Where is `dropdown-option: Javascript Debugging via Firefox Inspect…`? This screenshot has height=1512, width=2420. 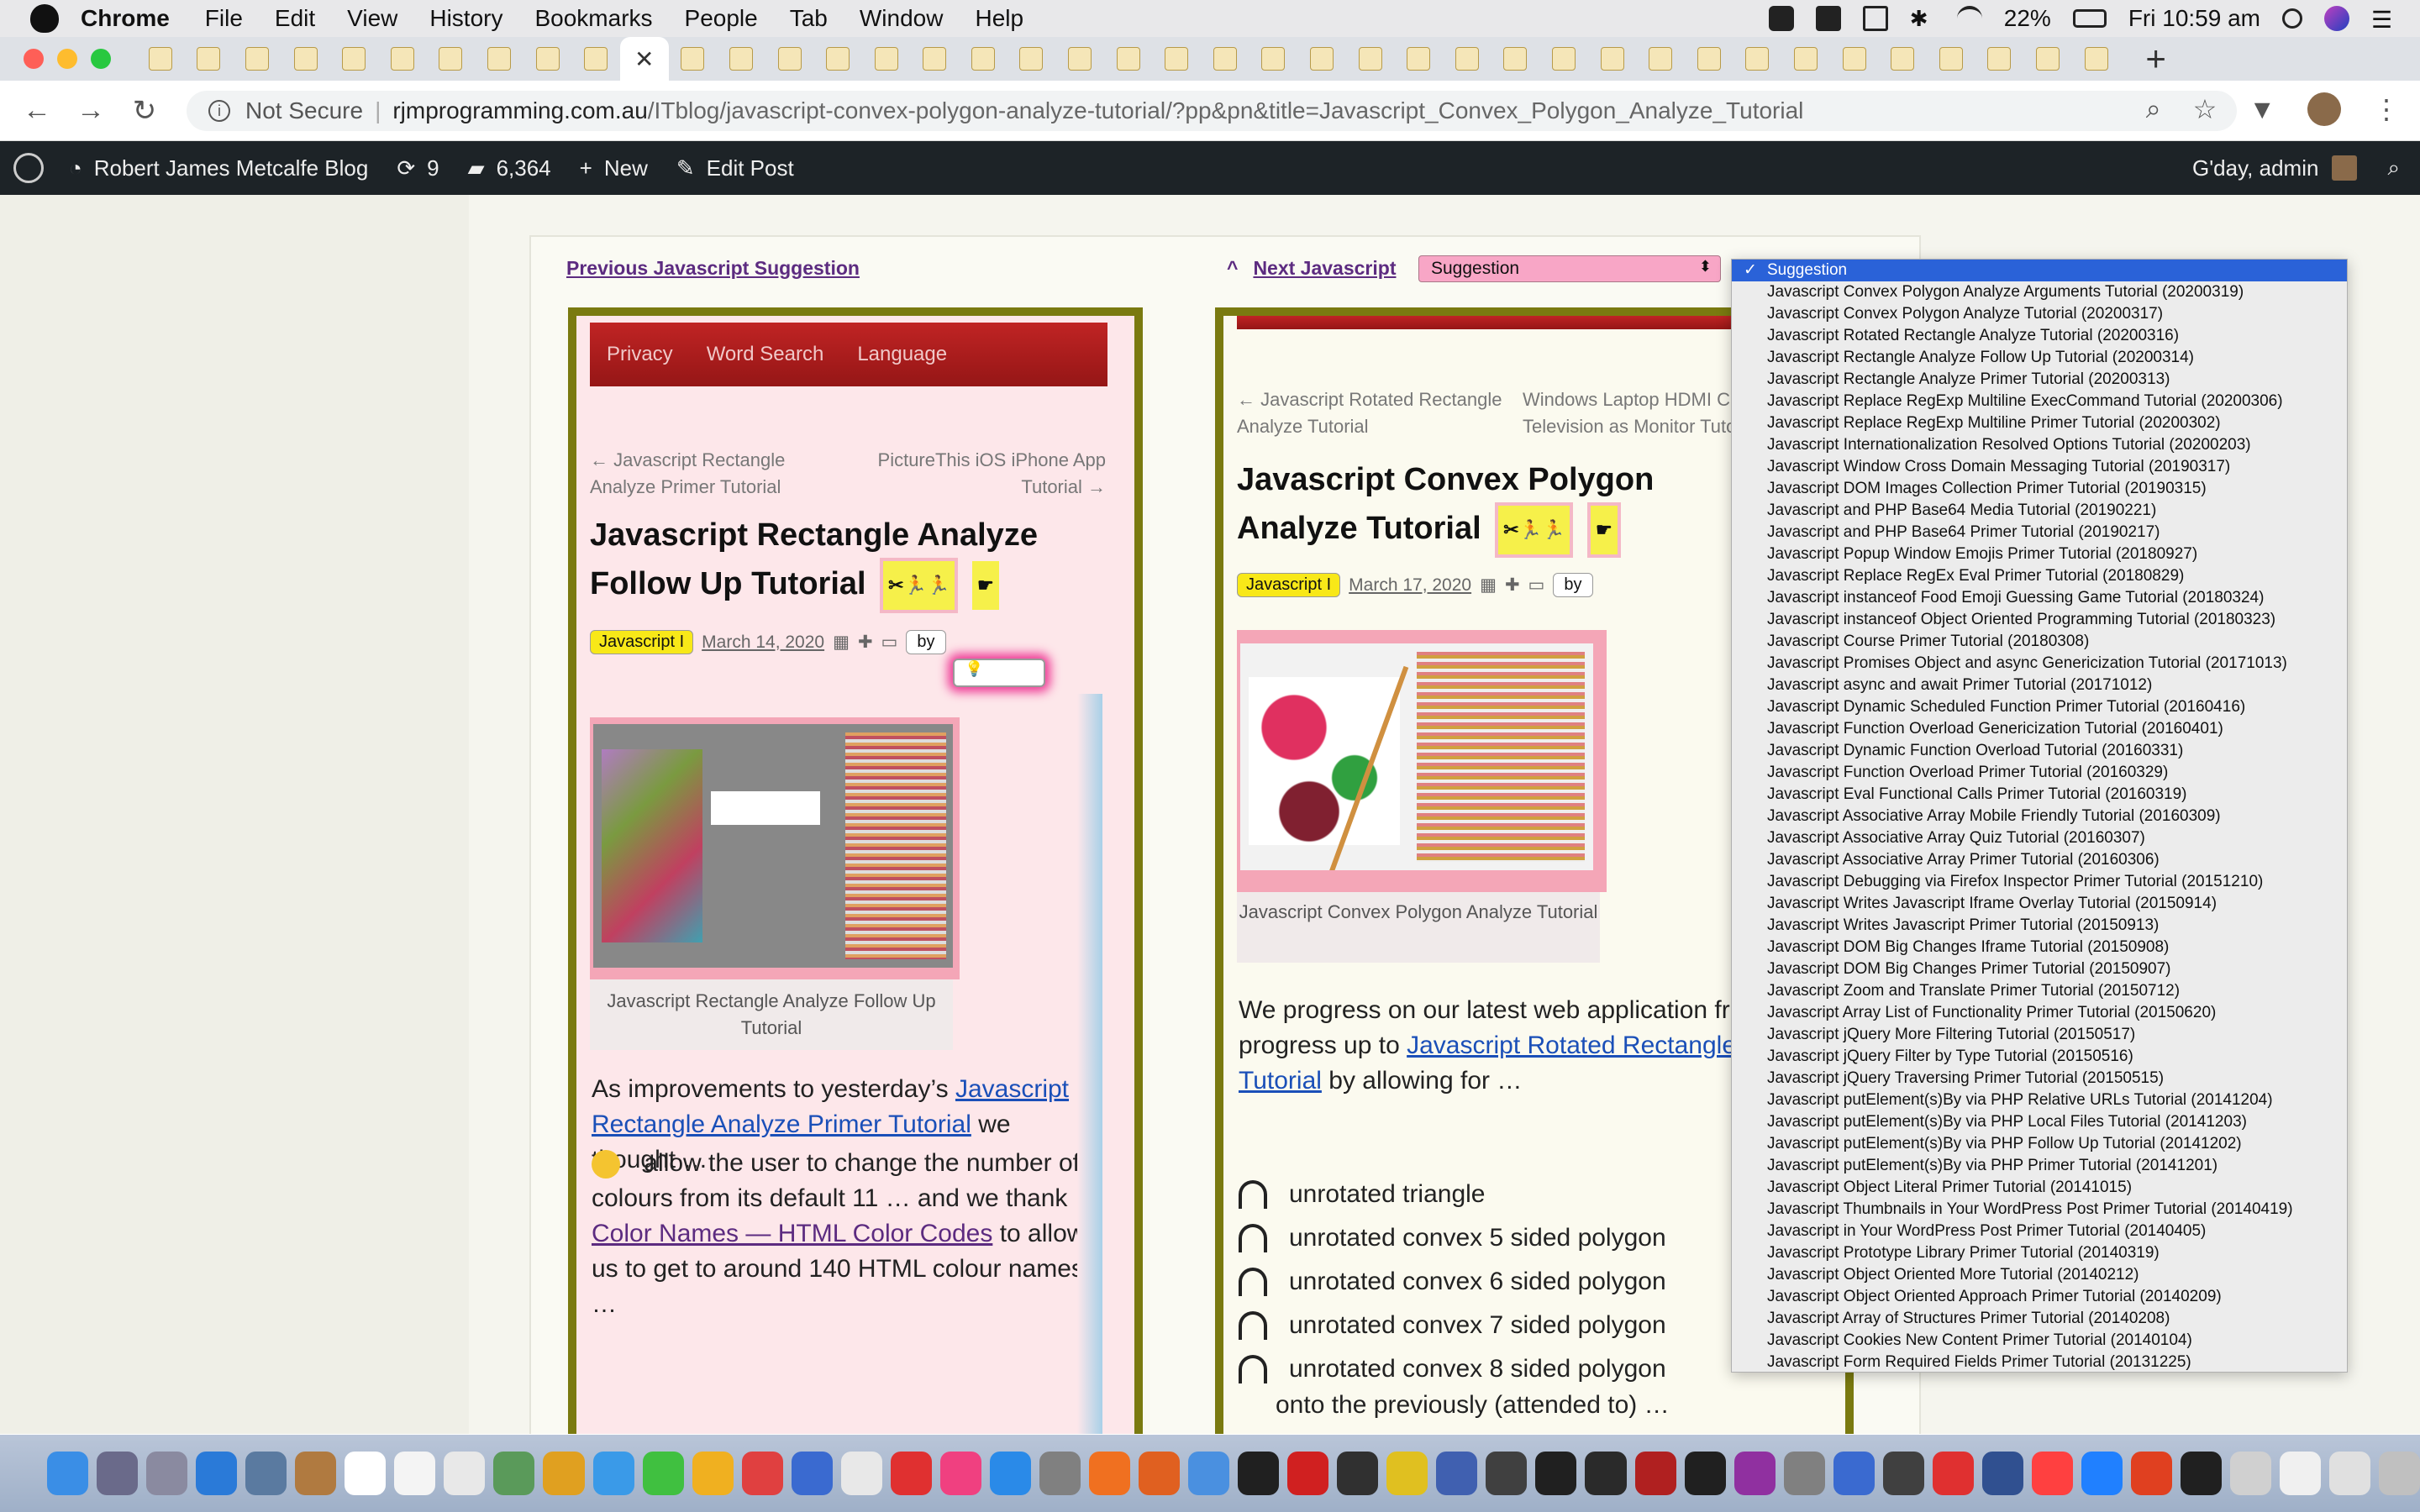 dropdown-option: Javascript Debugging via Firefox Inspect… is located at coordinates (2040, 882).